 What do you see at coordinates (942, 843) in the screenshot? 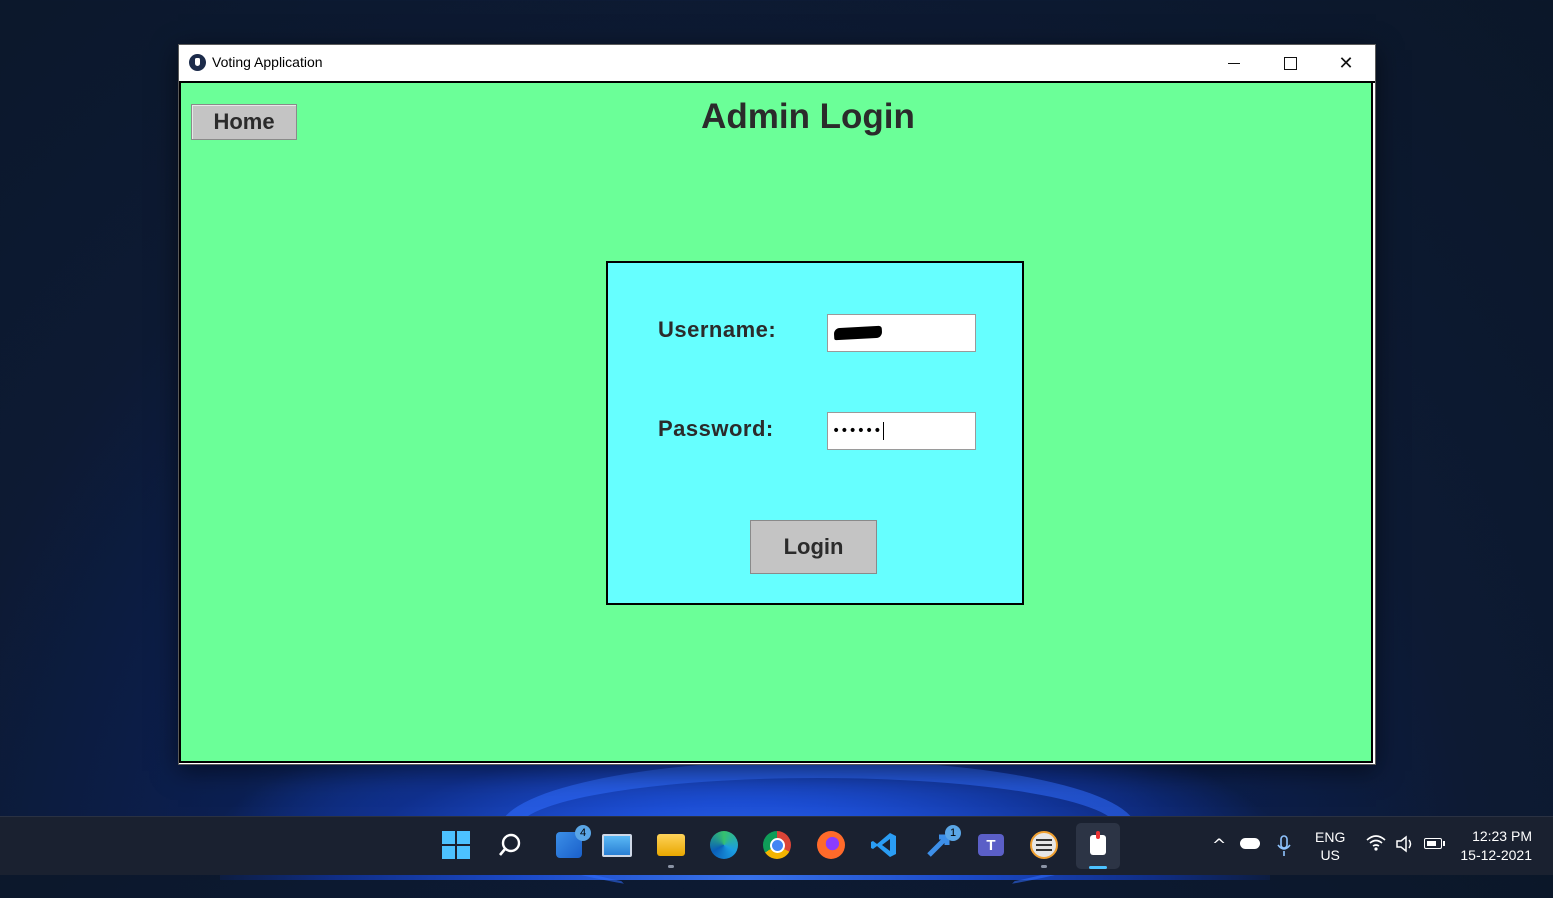
I see `deploy-app-icon: 1` at bounding box center [942, 843].